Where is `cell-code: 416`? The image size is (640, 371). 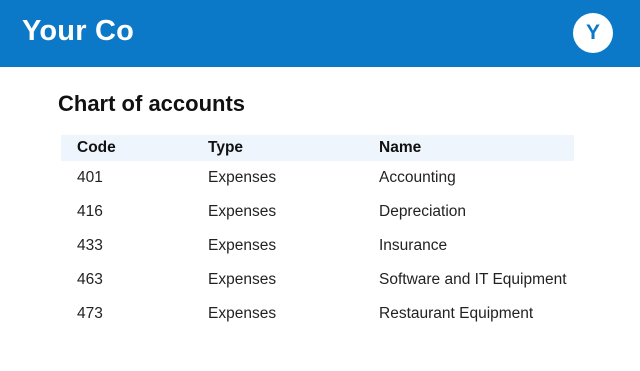 cell-code: 416 is located at coordinates (90, 211).